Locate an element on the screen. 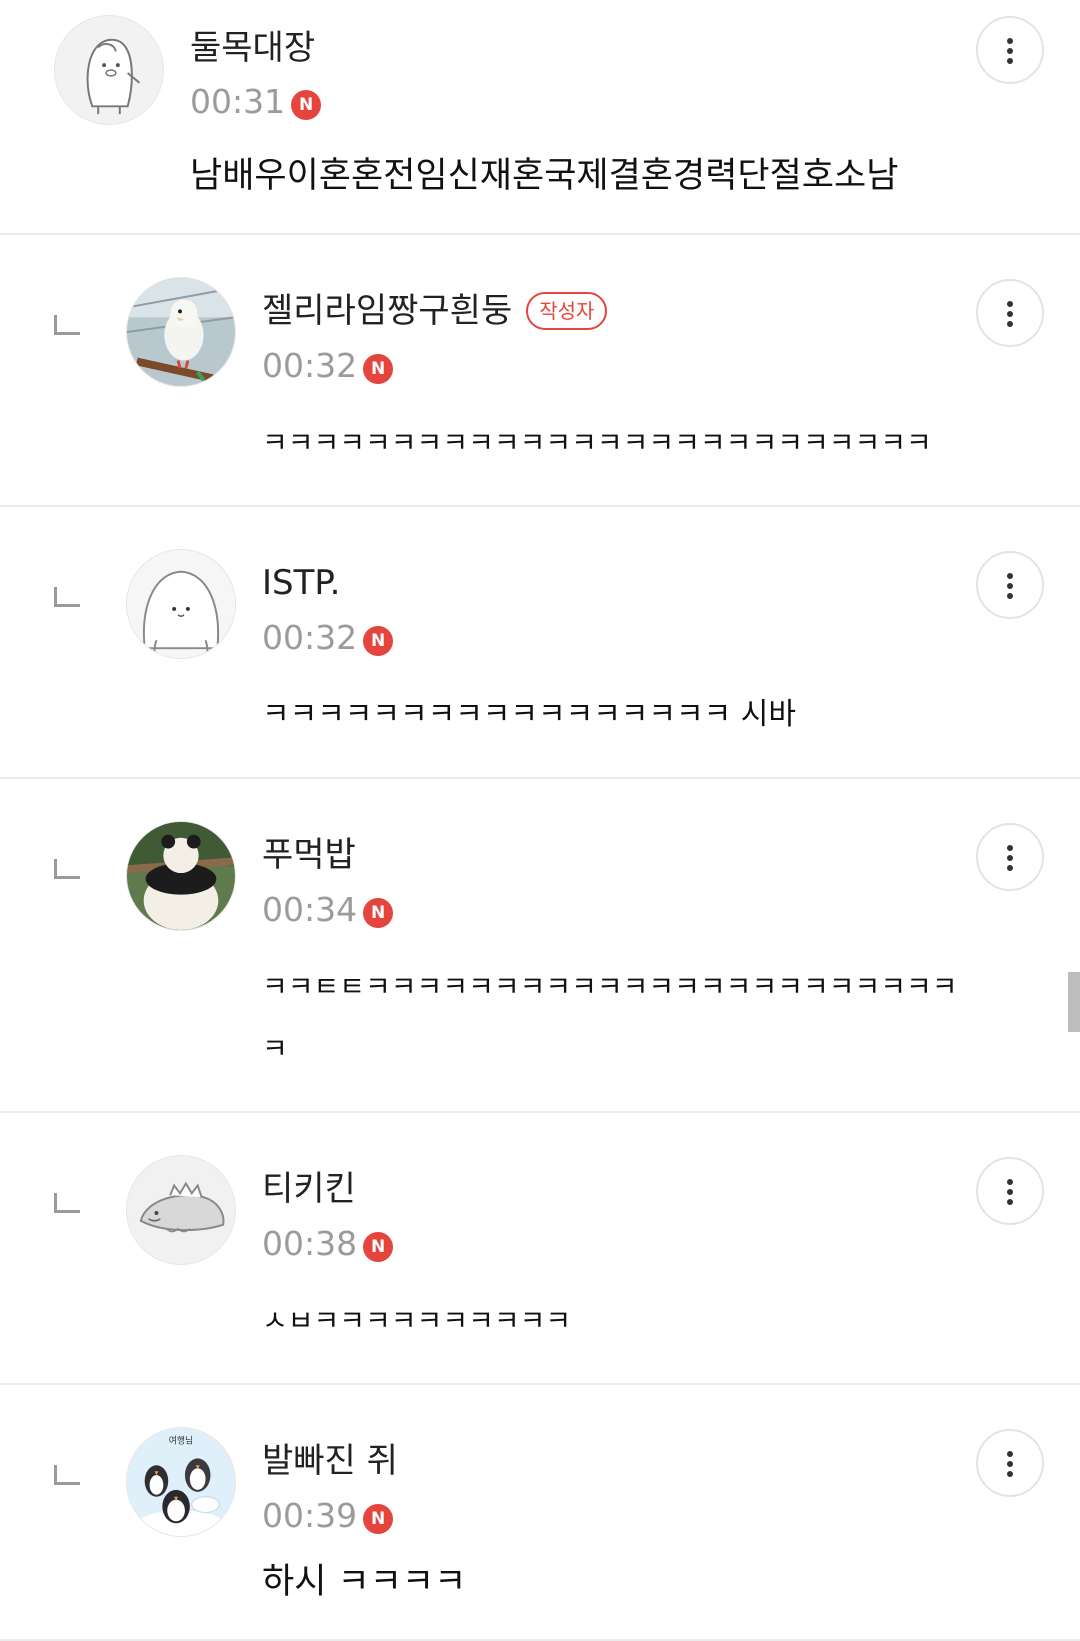 This screenshot has height=1641, width=1080. comment-time: 00:31 N is located at coordinates (256, 102).